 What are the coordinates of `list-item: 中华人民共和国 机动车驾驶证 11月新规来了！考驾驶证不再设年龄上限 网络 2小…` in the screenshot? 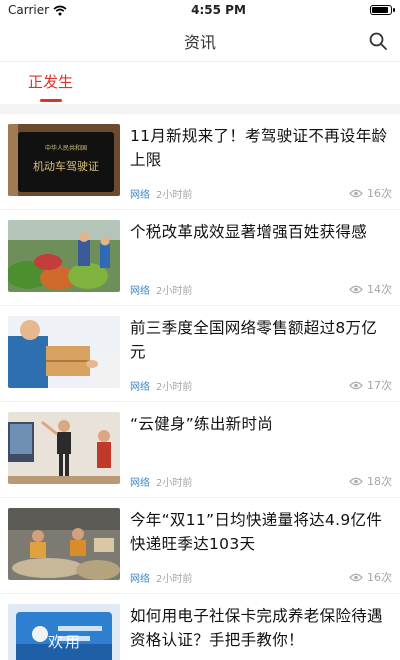 It's located at (200, 162).